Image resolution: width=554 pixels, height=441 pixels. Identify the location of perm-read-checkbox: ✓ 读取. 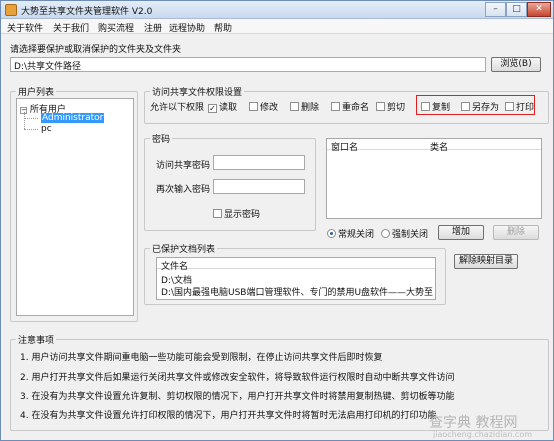
(222, 106).